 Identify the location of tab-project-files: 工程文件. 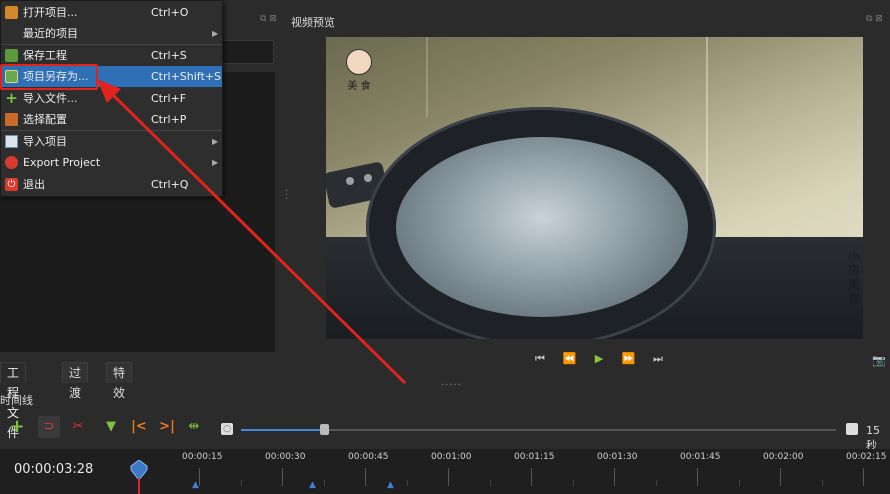
(13, 401).